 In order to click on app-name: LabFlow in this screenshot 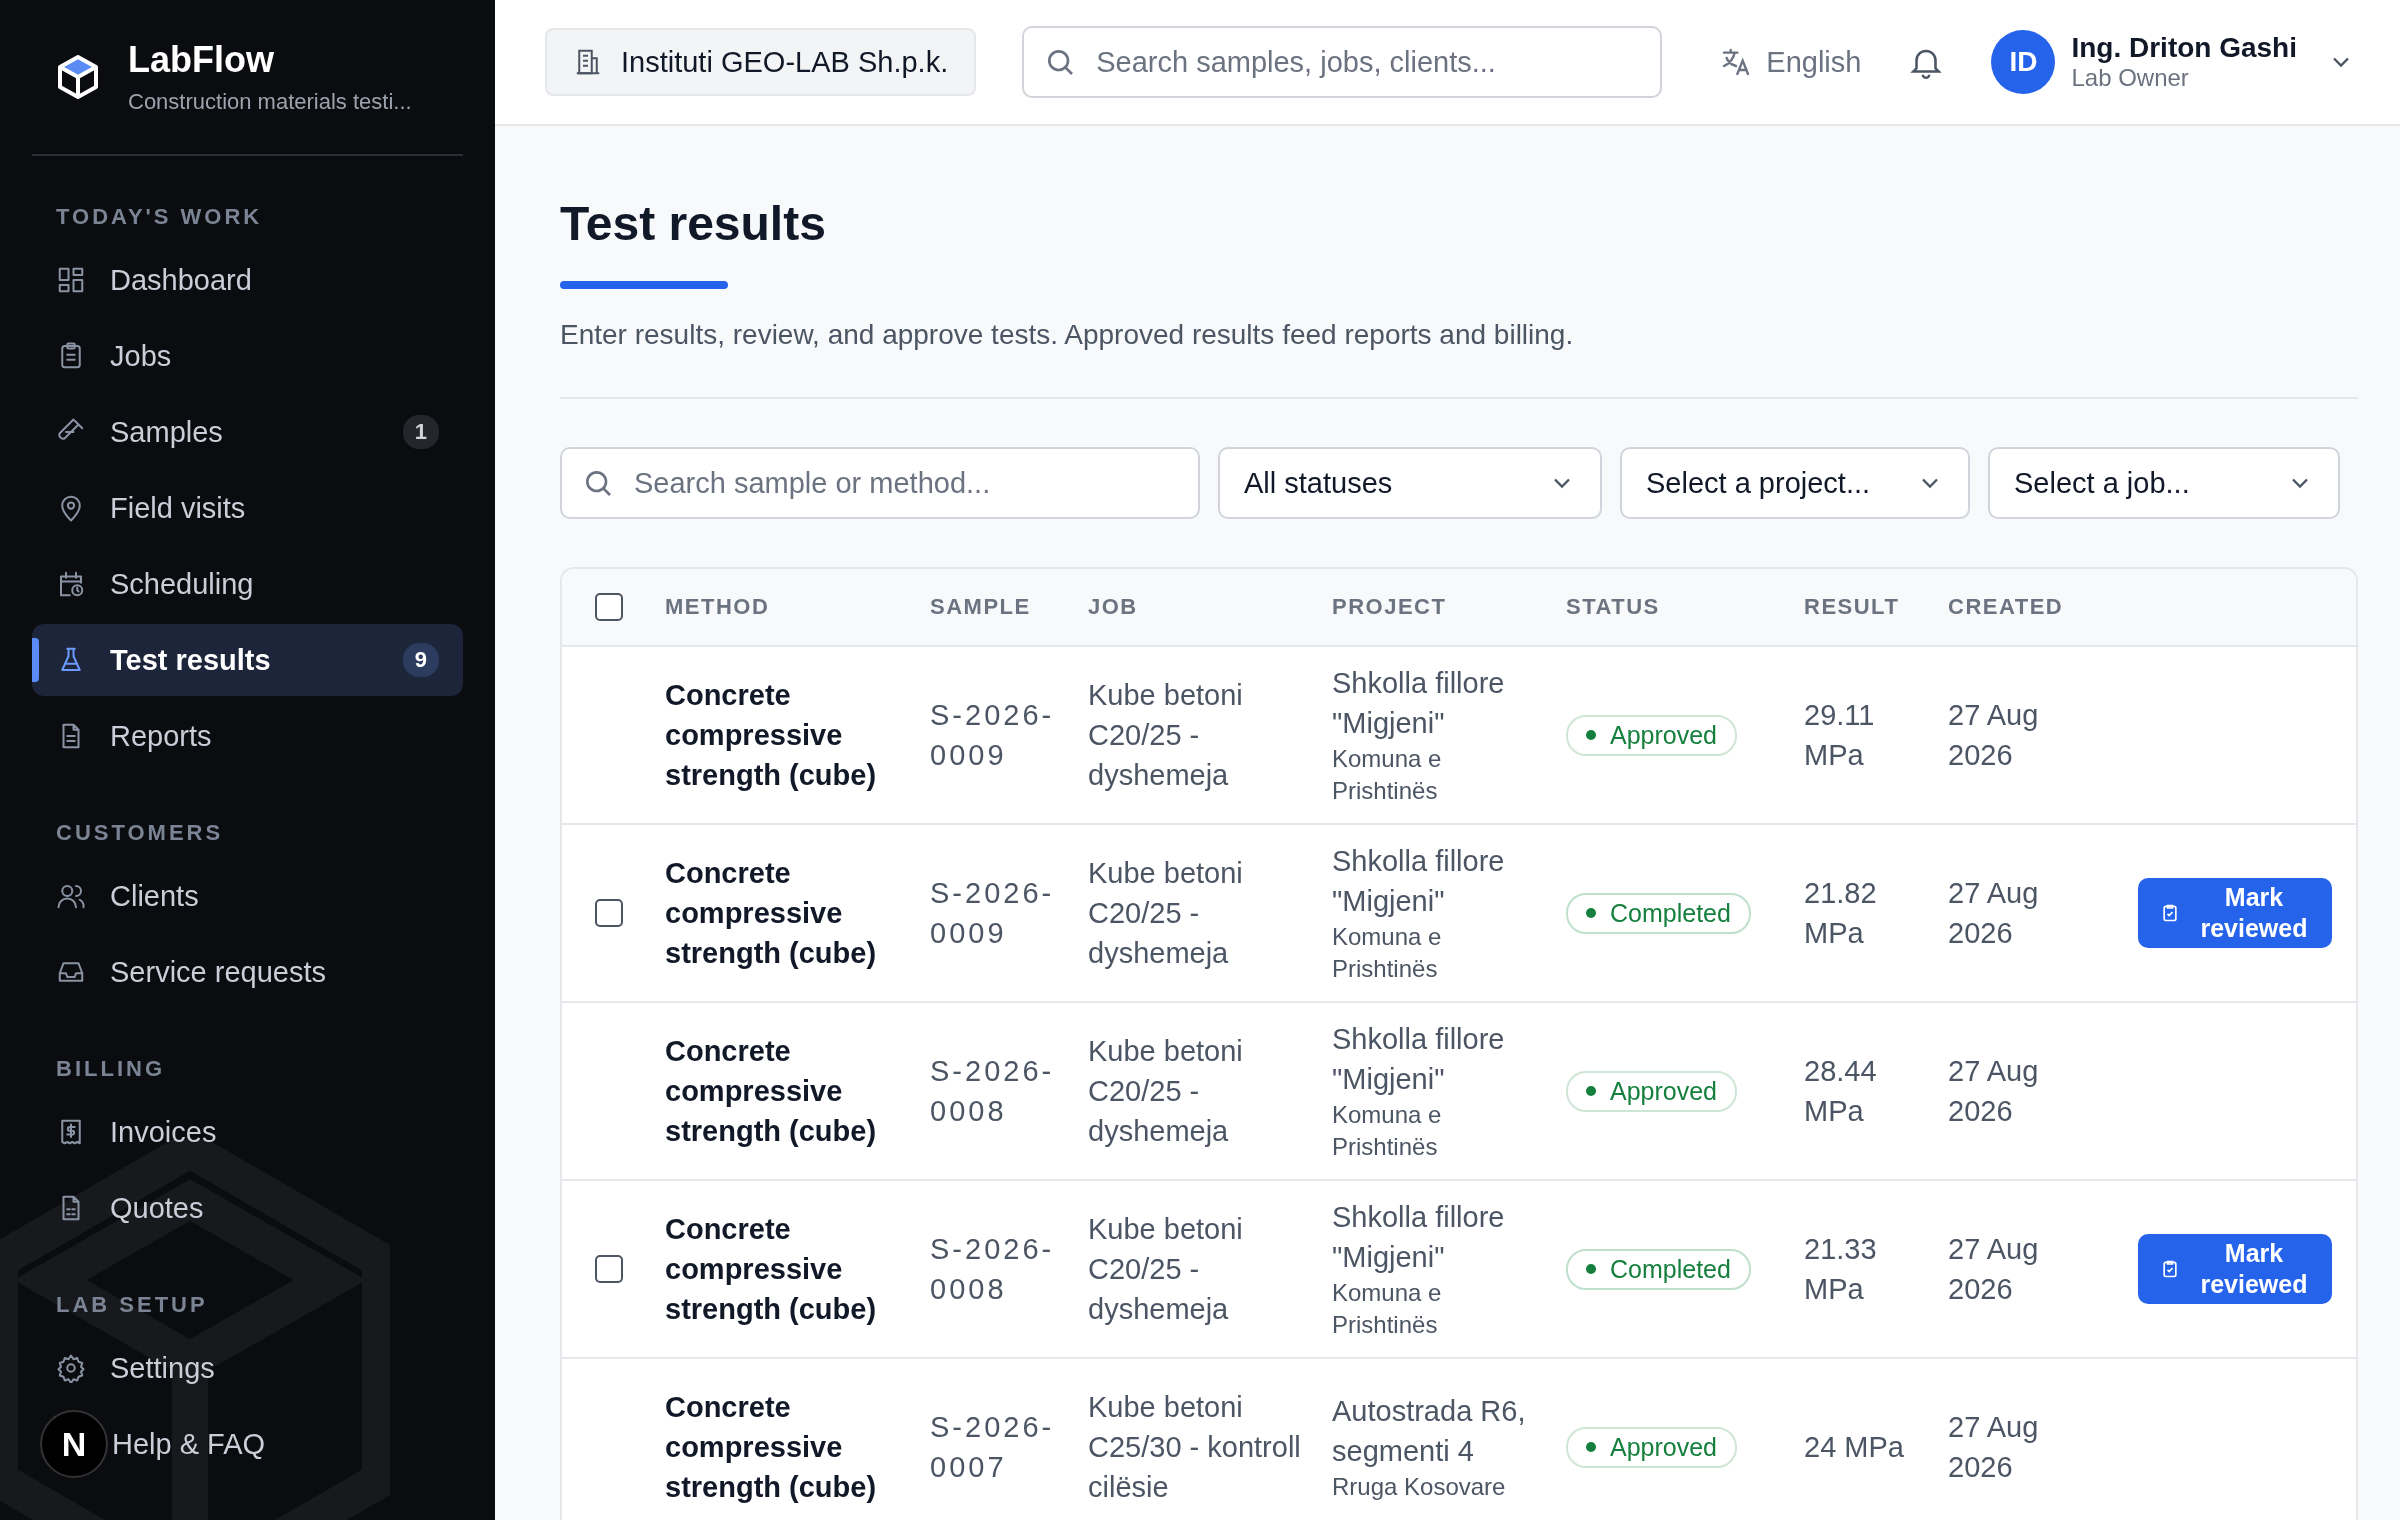, I will do `click(201, 60)`.